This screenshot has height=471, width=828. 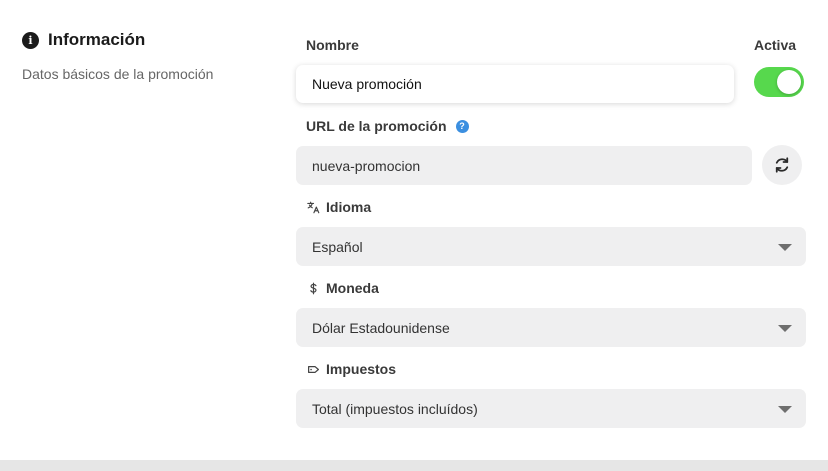 What do you see at coordinates (523, 84) in the screenshot?
I see `name-input` at bounding box center [523, 84].